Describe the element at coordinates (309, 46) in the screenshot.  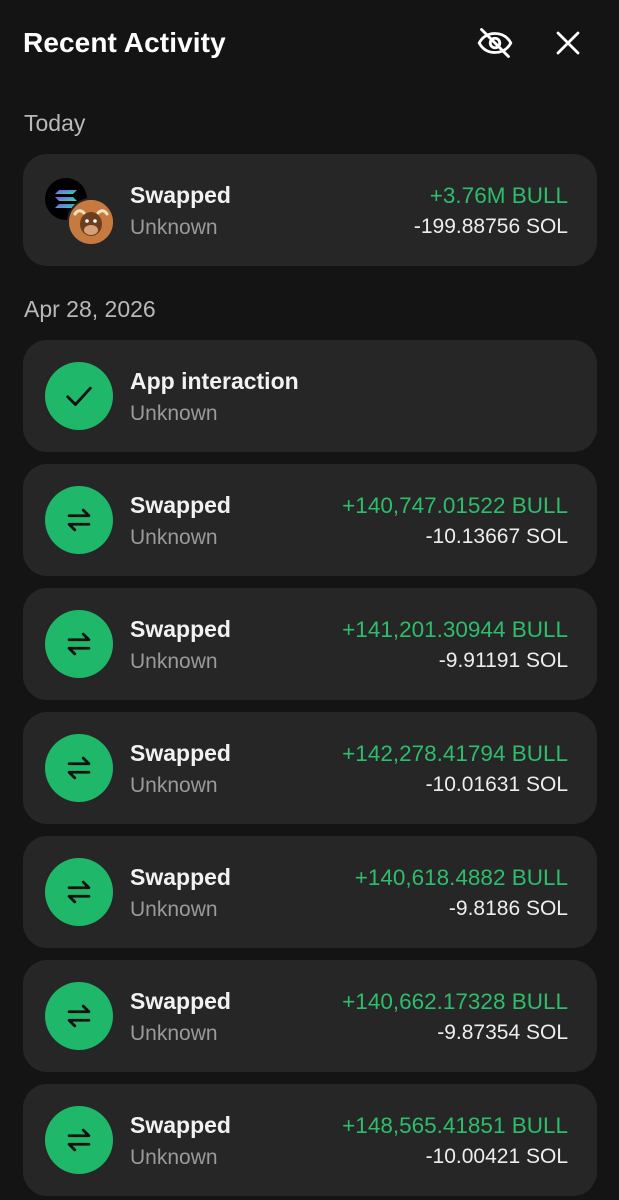
I see `header: Recent Activity` at that location.